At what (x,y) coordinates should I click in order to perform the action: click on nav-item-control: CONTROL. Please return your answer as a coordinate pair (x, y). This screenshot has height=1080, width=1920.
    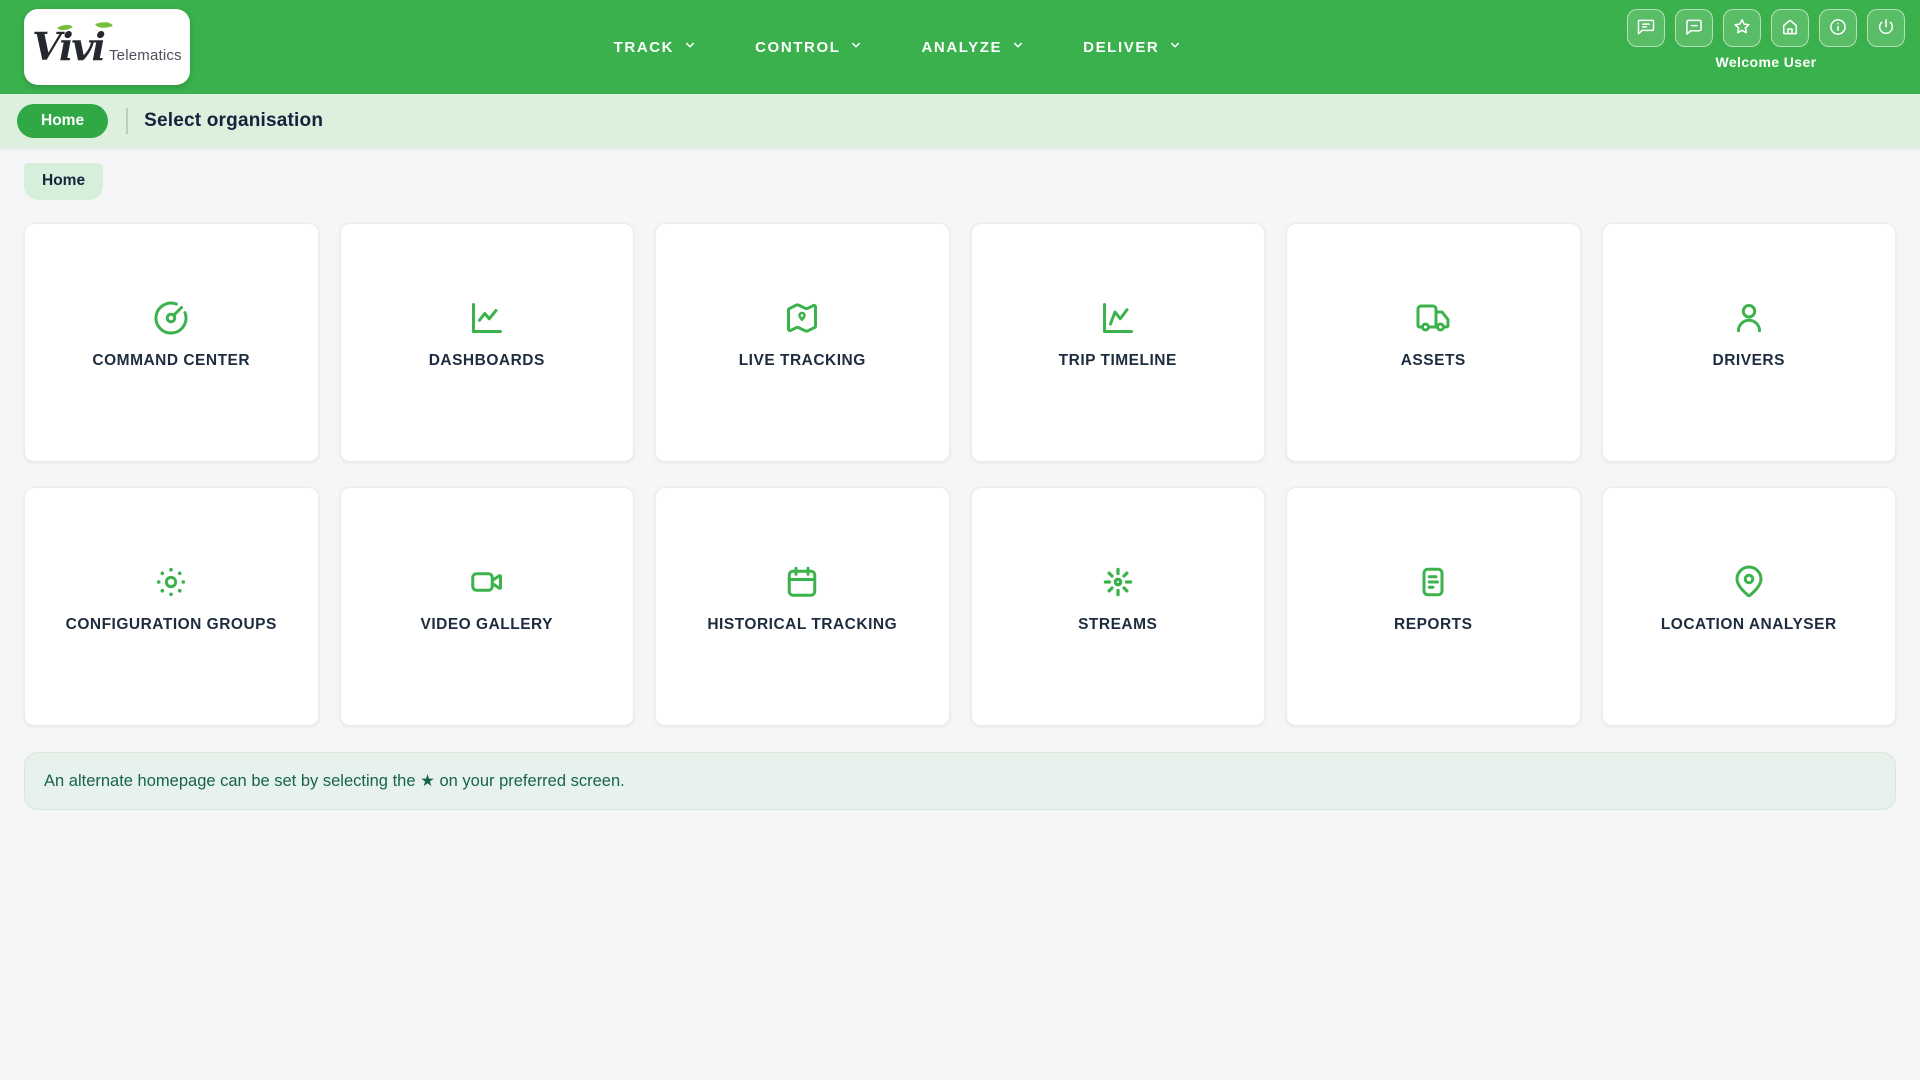
    Looking at the image, I should click on (809, 47).